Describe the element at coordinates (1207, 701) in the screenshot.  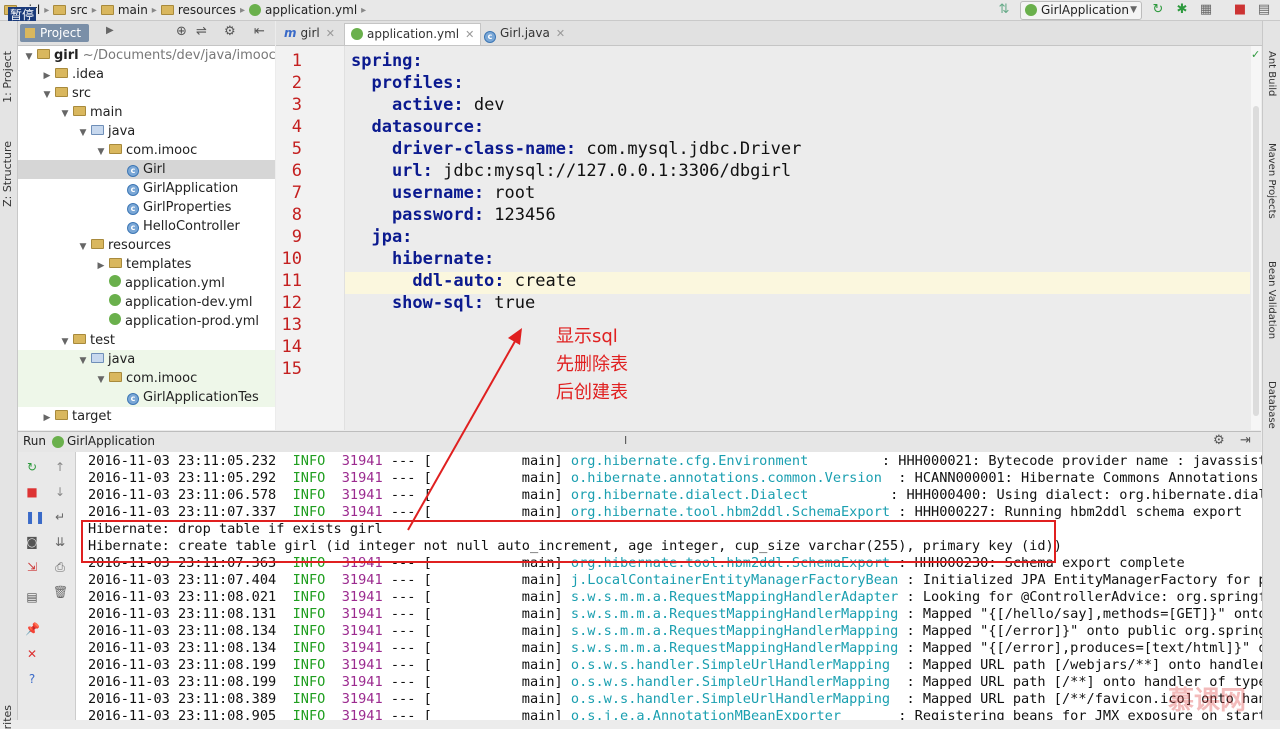
I see `watermark: 慕课网` at that location.